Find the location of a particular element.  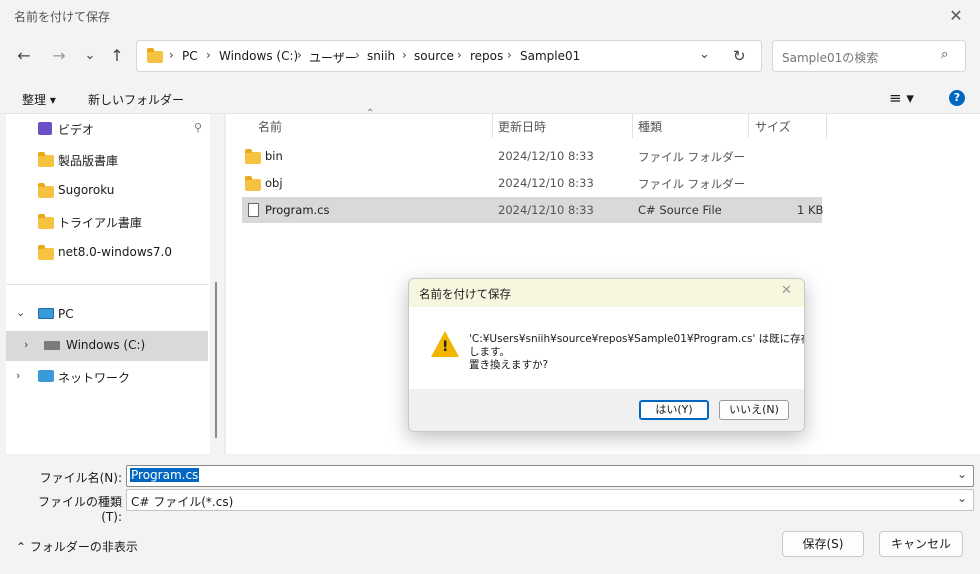

close-window-button: ✕ is located at coordinates (956, 16).